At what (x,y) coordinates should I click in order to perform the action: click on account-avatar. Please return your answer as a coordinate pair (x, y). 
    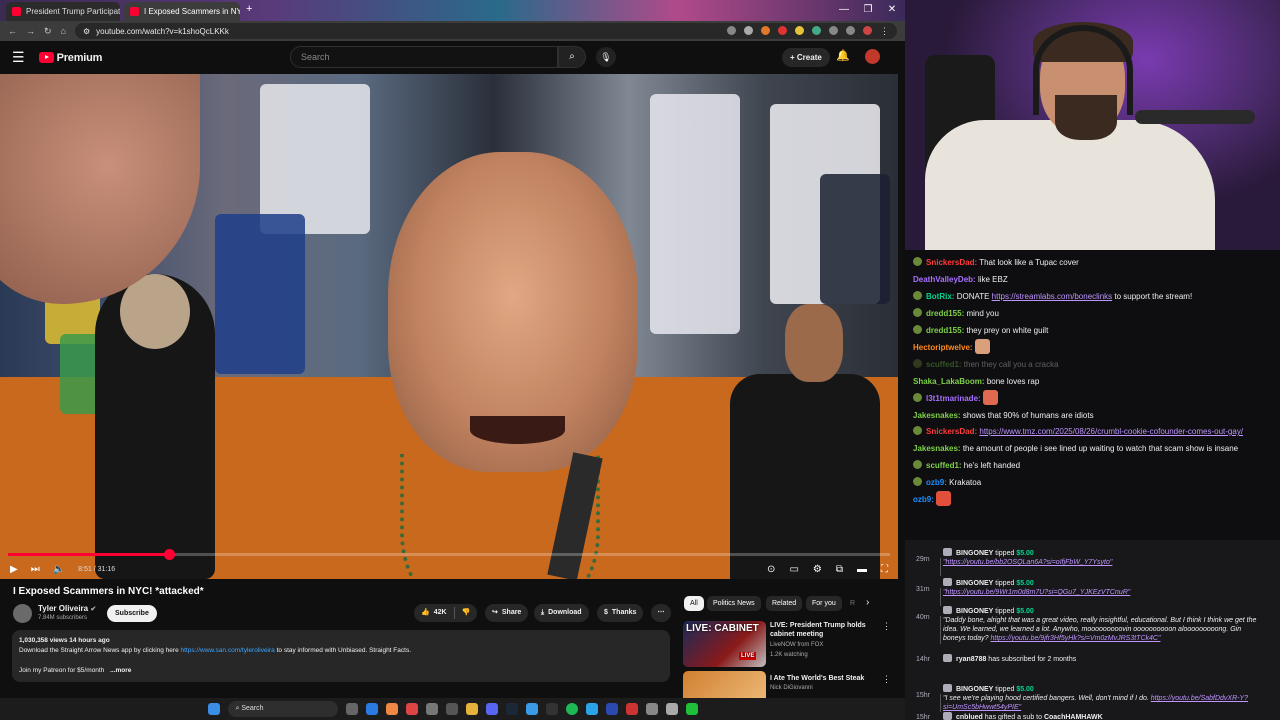
    Looking at the image, I should click on (872, 56).